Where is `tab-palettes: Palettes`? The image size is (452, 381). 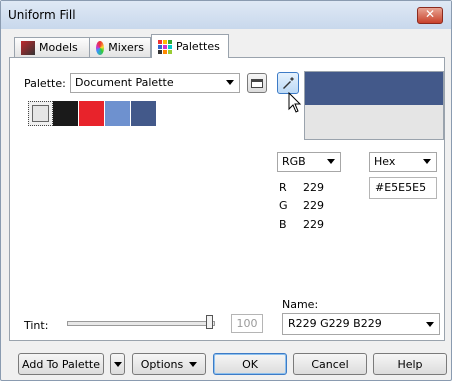
tab-palettes: Palettes is located at coordinates (190, 46).